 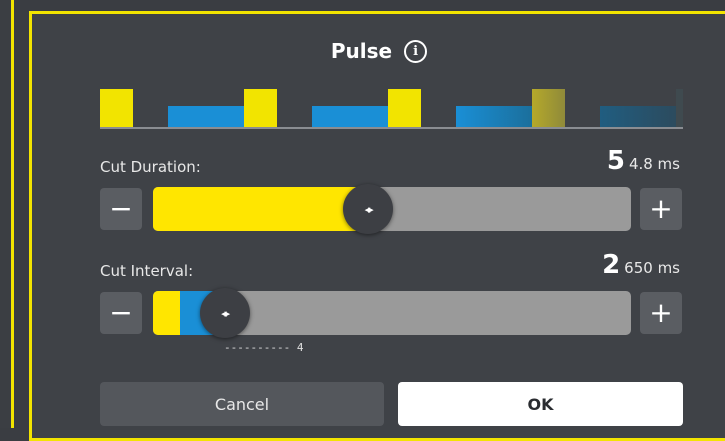 I want to click on info-icon: i, so click(x=416, y=51).